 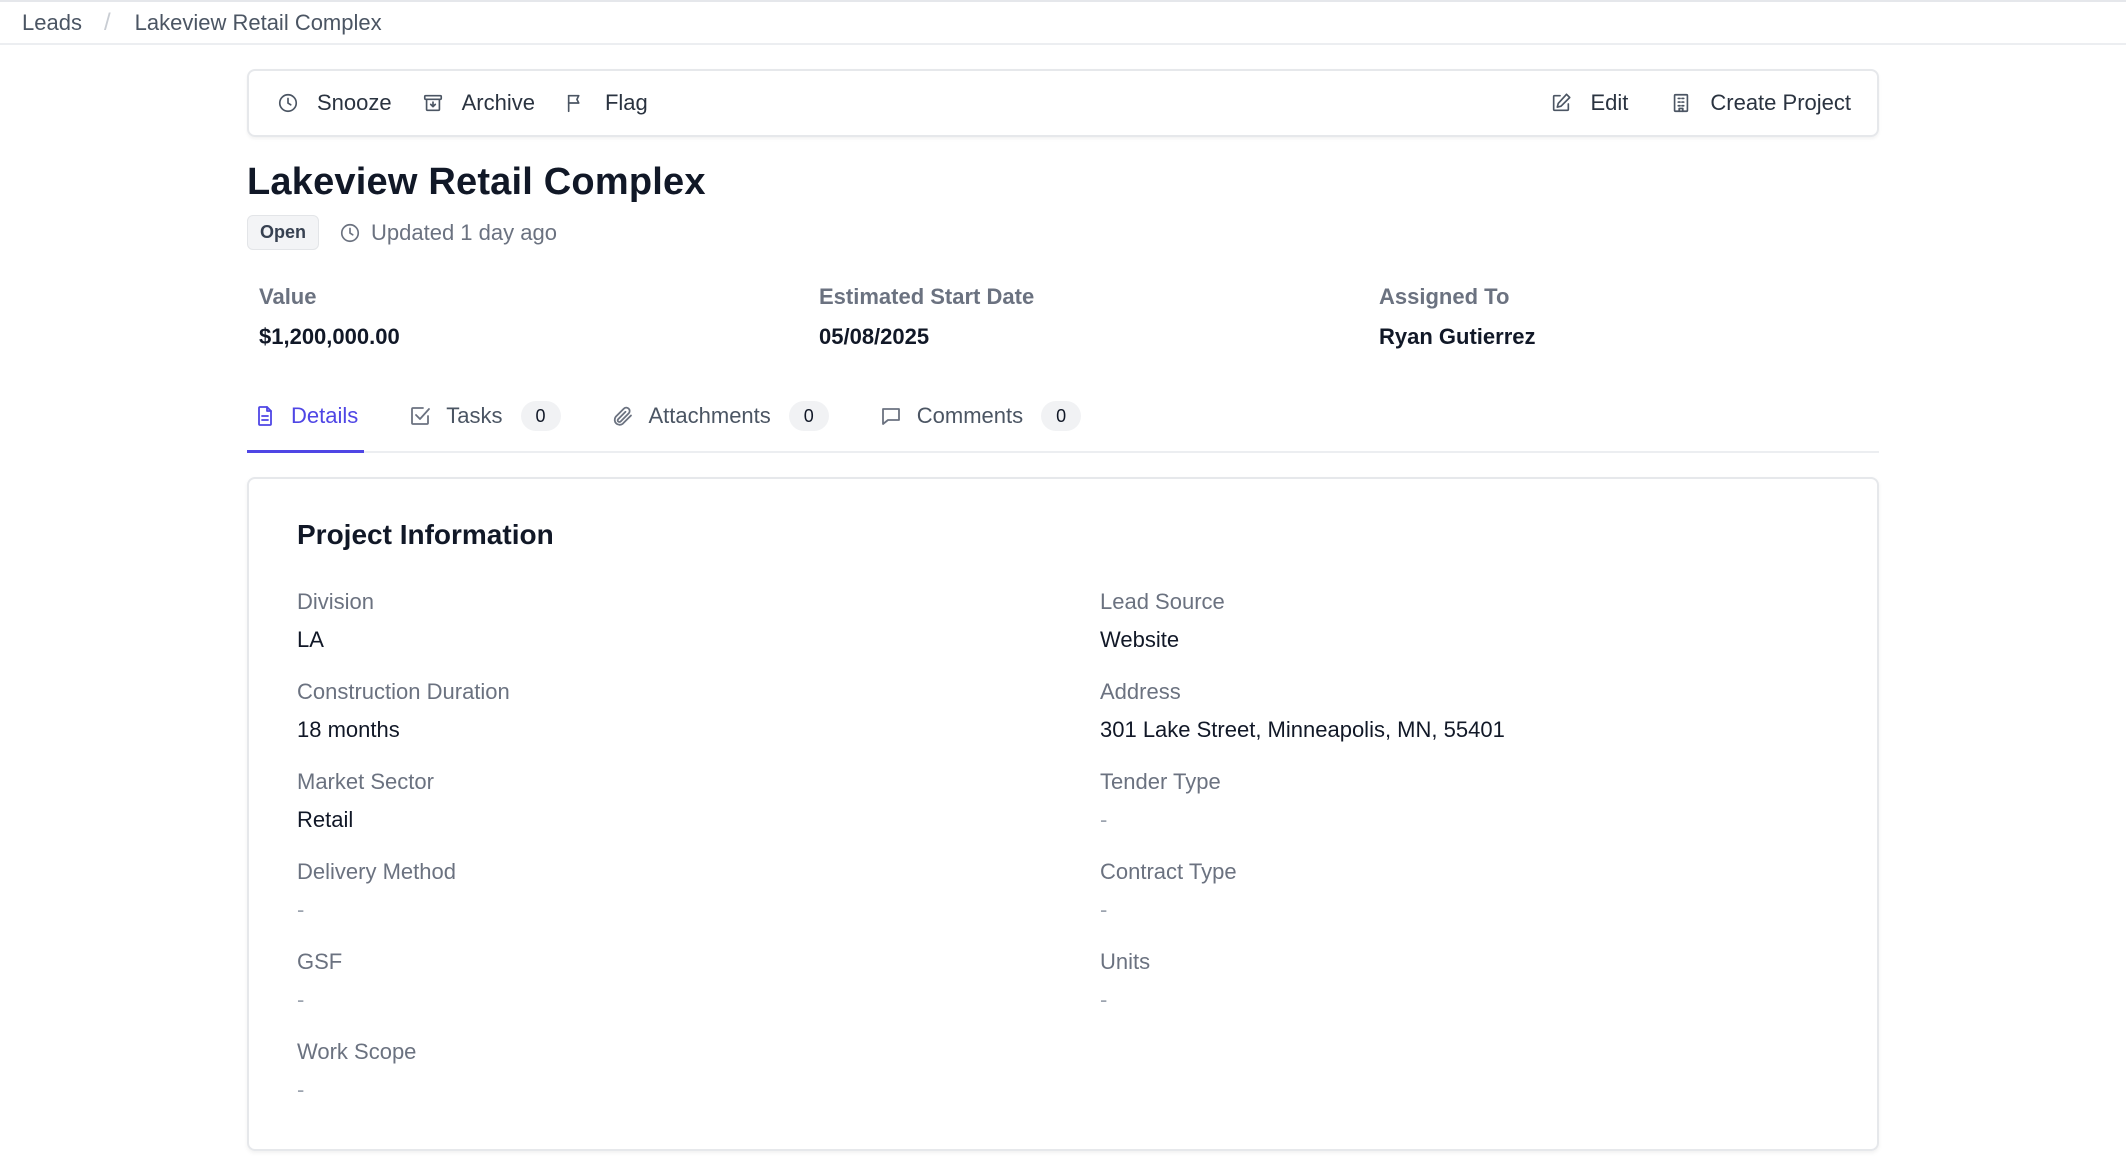 I want to click on flag-label: Flag, so click(x=626, y=102).